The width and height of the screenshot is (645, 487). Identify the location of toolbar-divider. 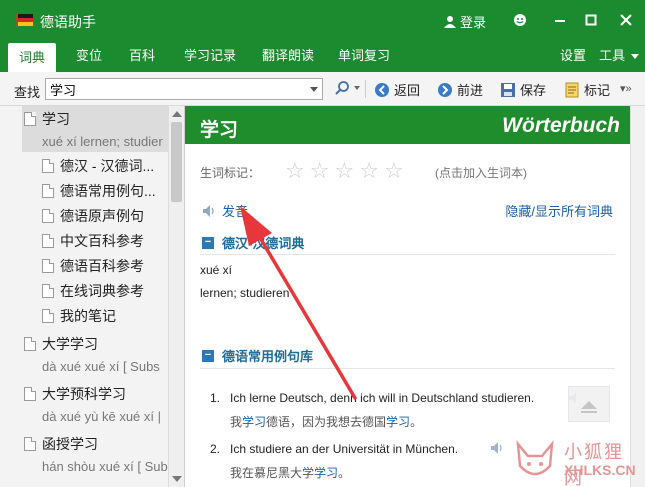
(365, 89).